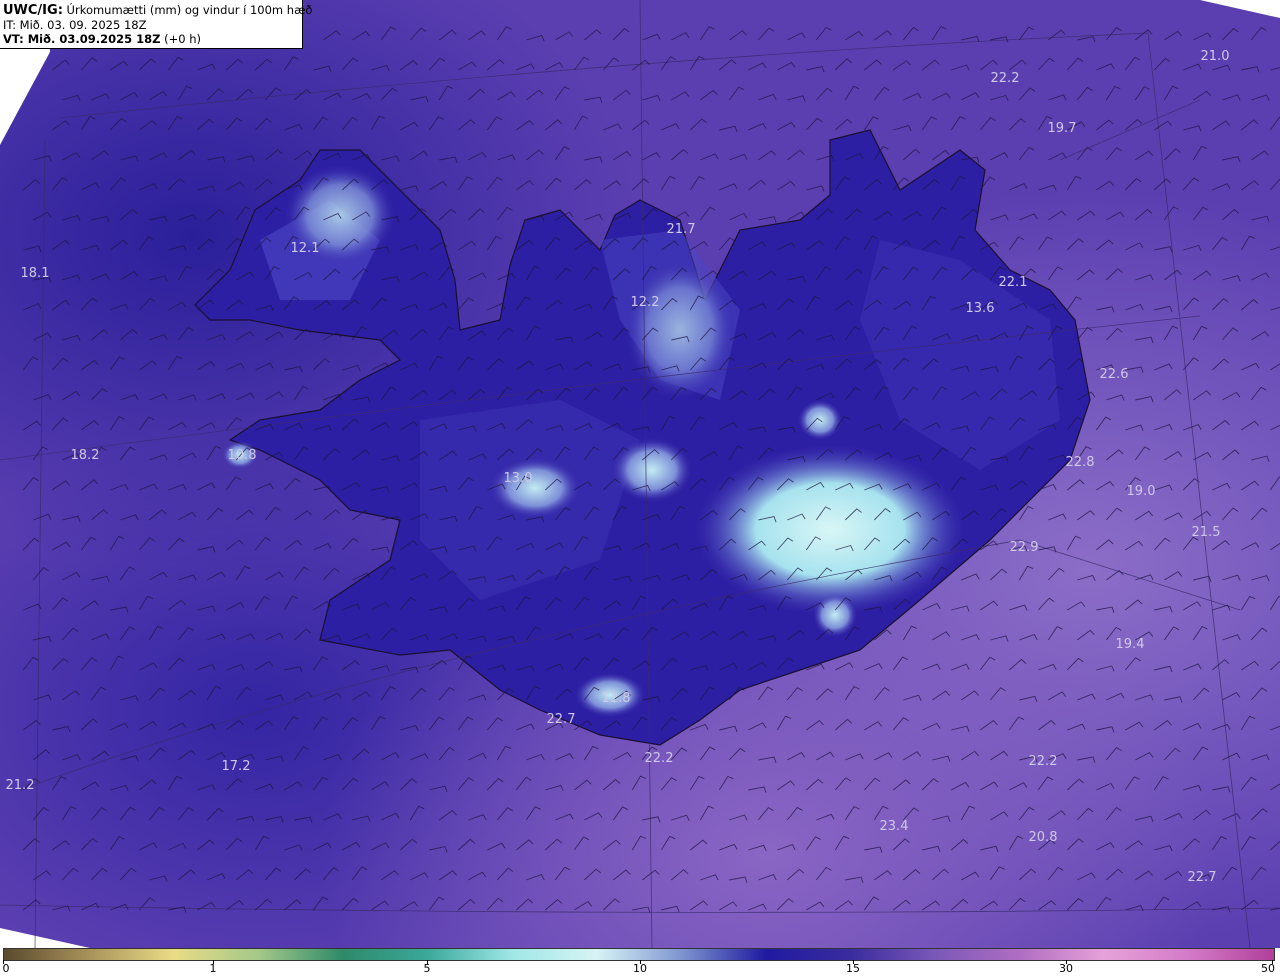 The height and width of the screenshot is (978, 1280). Describe the element at coordinates (6, 968) in the screenshot. I see `colorbar-tick-label: 0` at that location.